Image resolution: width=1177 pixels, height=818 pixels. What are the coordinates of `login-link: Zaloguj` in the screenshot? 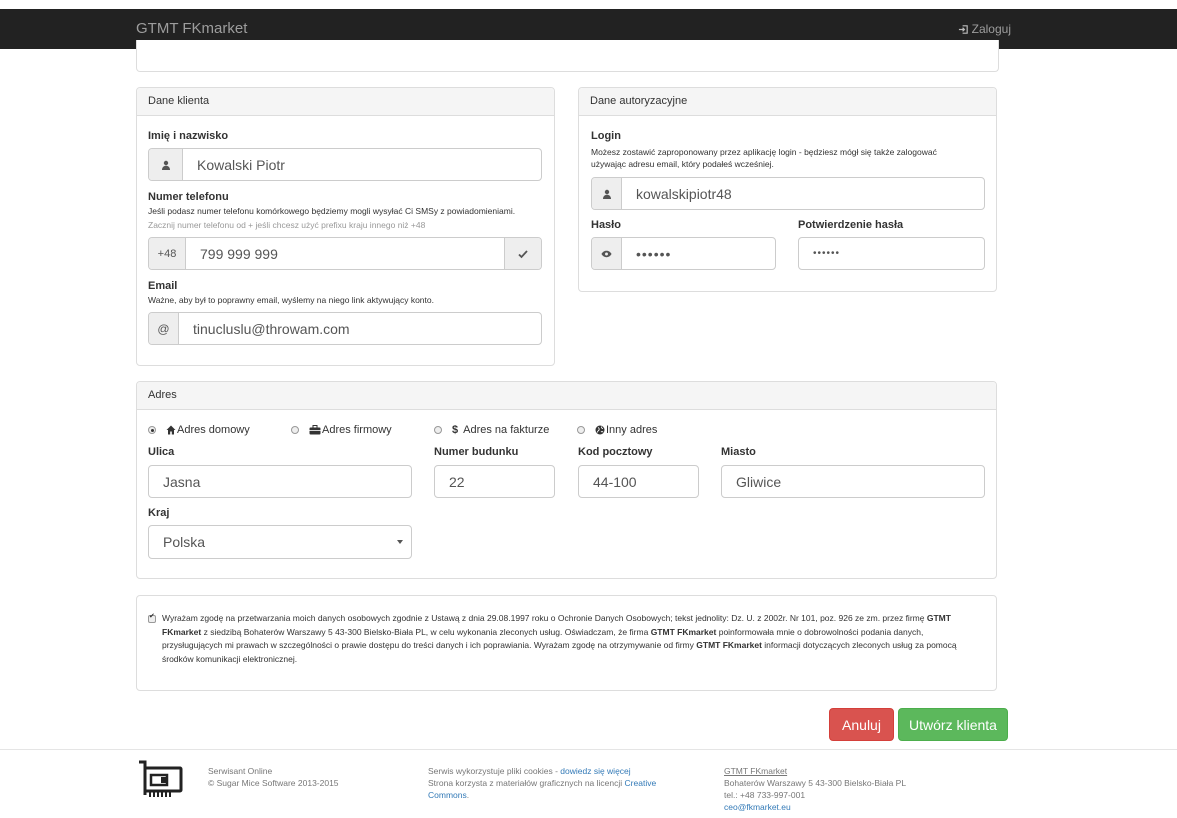 It's located at (984, 29).